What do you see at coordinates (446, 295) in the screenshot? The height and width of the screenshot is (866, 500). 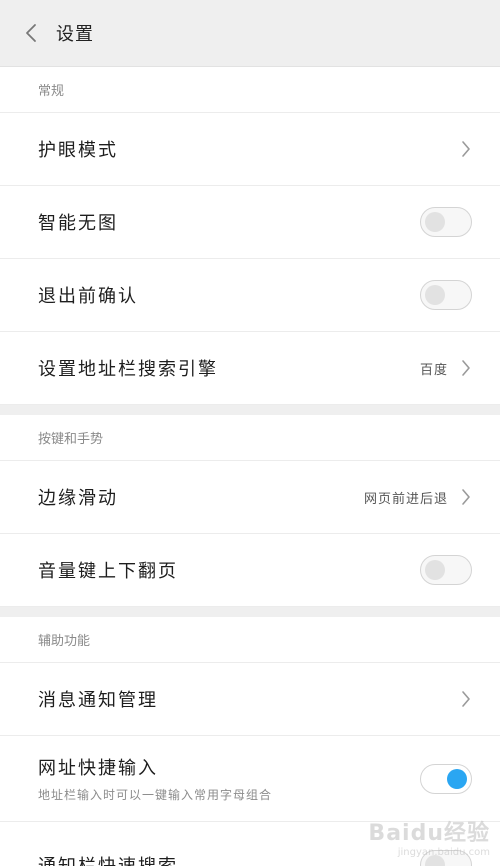 I see `confirm-exit-toggle` at bounding box center [446, 295].